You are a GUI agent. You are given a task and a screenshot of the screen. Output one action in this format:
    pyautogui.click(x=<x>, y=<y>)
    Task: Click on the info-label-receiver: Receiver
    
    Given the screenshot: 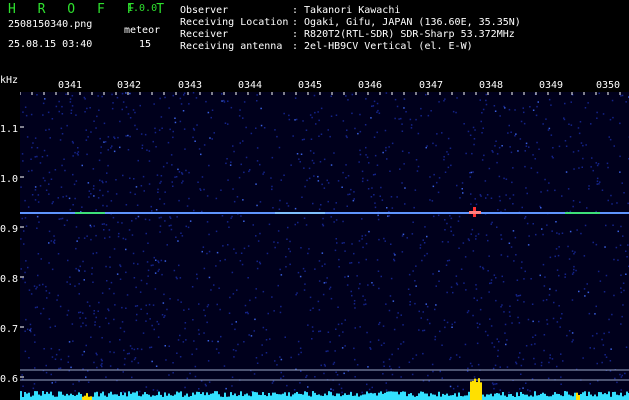 What is the action you would take?
    pyautogui.click(x=204, y=34)
    